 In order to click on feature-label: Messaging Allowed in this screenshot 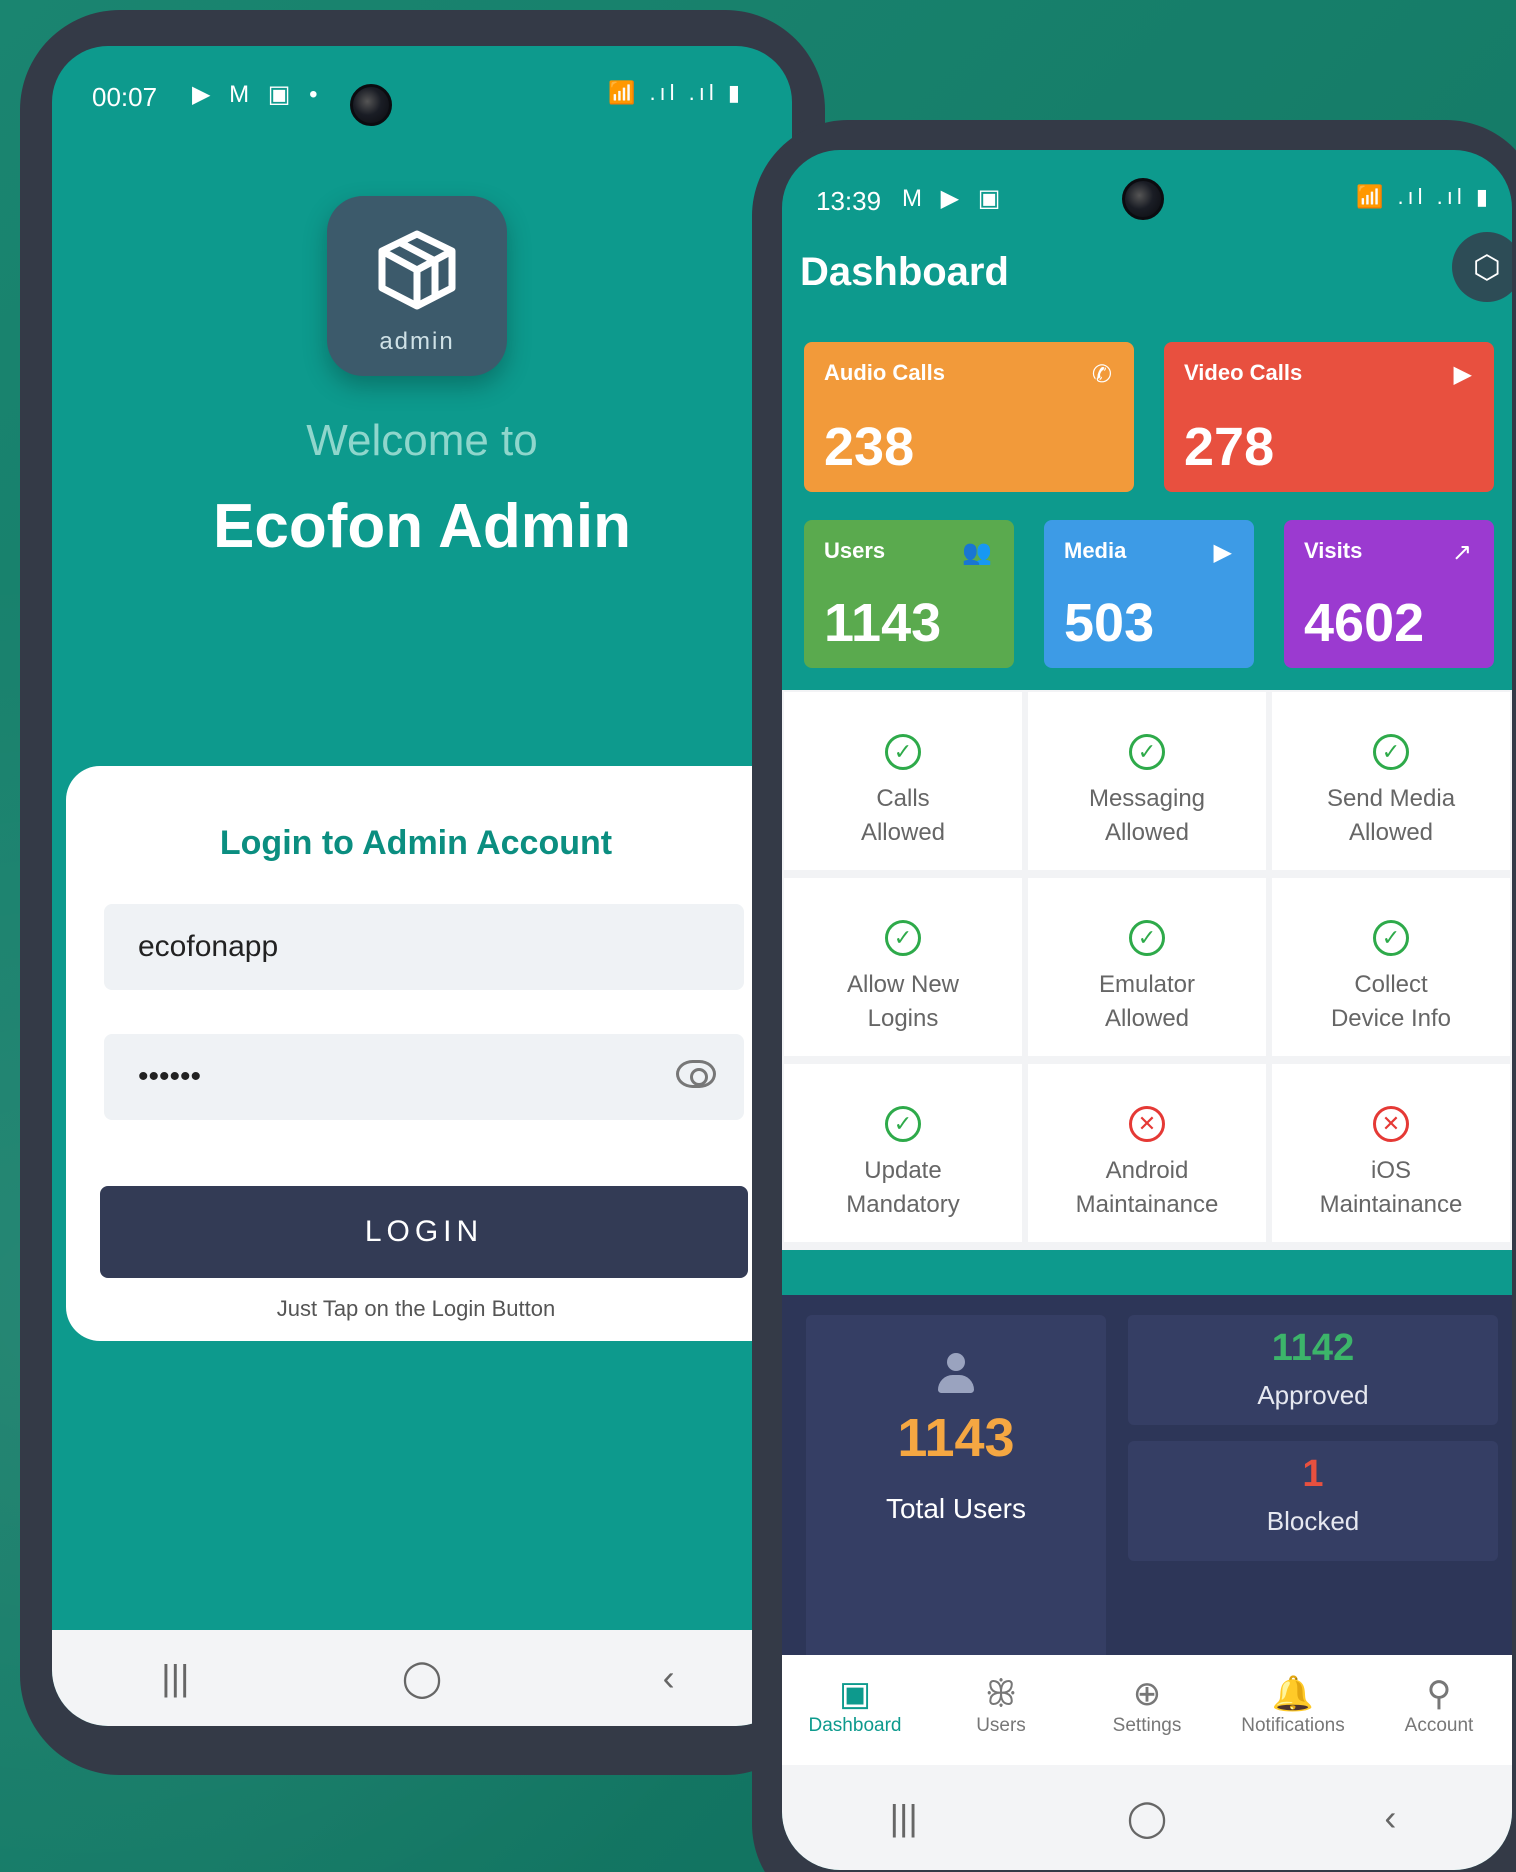, I will do `click(1147, 815)`.